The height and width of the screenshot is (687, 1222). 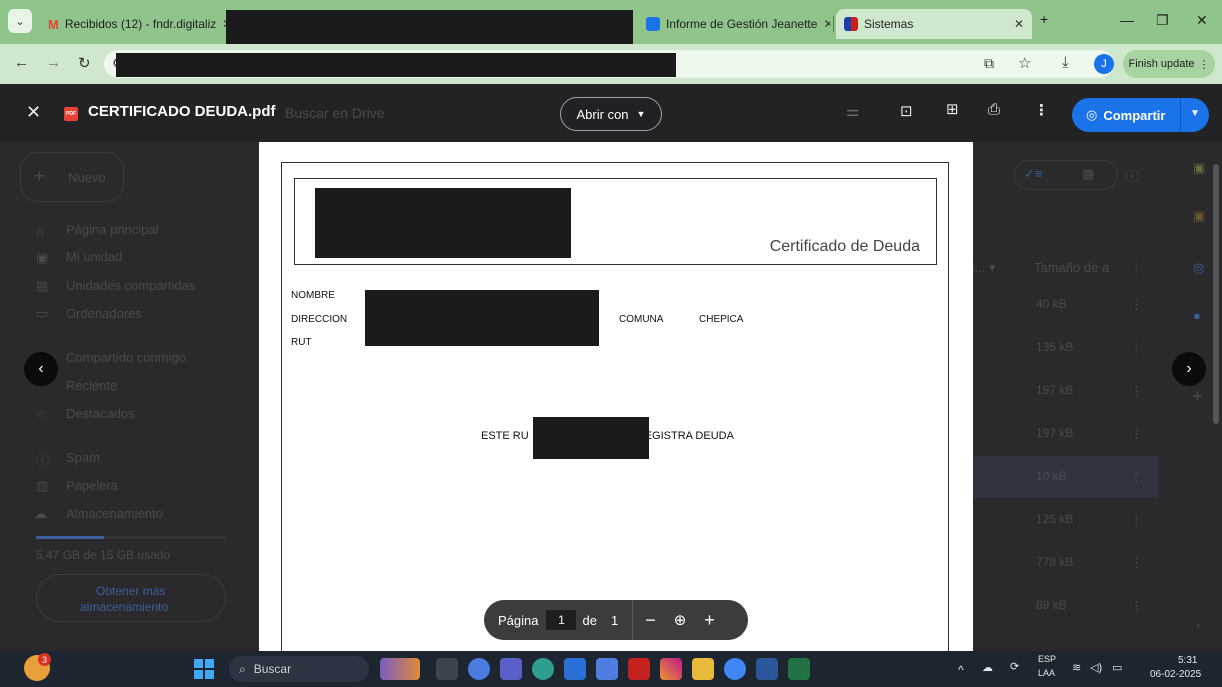 What do you see at coordinates (42, 257) in the screenshot?
I see `drive-icon: ▣` at bounding box center [42, 257].